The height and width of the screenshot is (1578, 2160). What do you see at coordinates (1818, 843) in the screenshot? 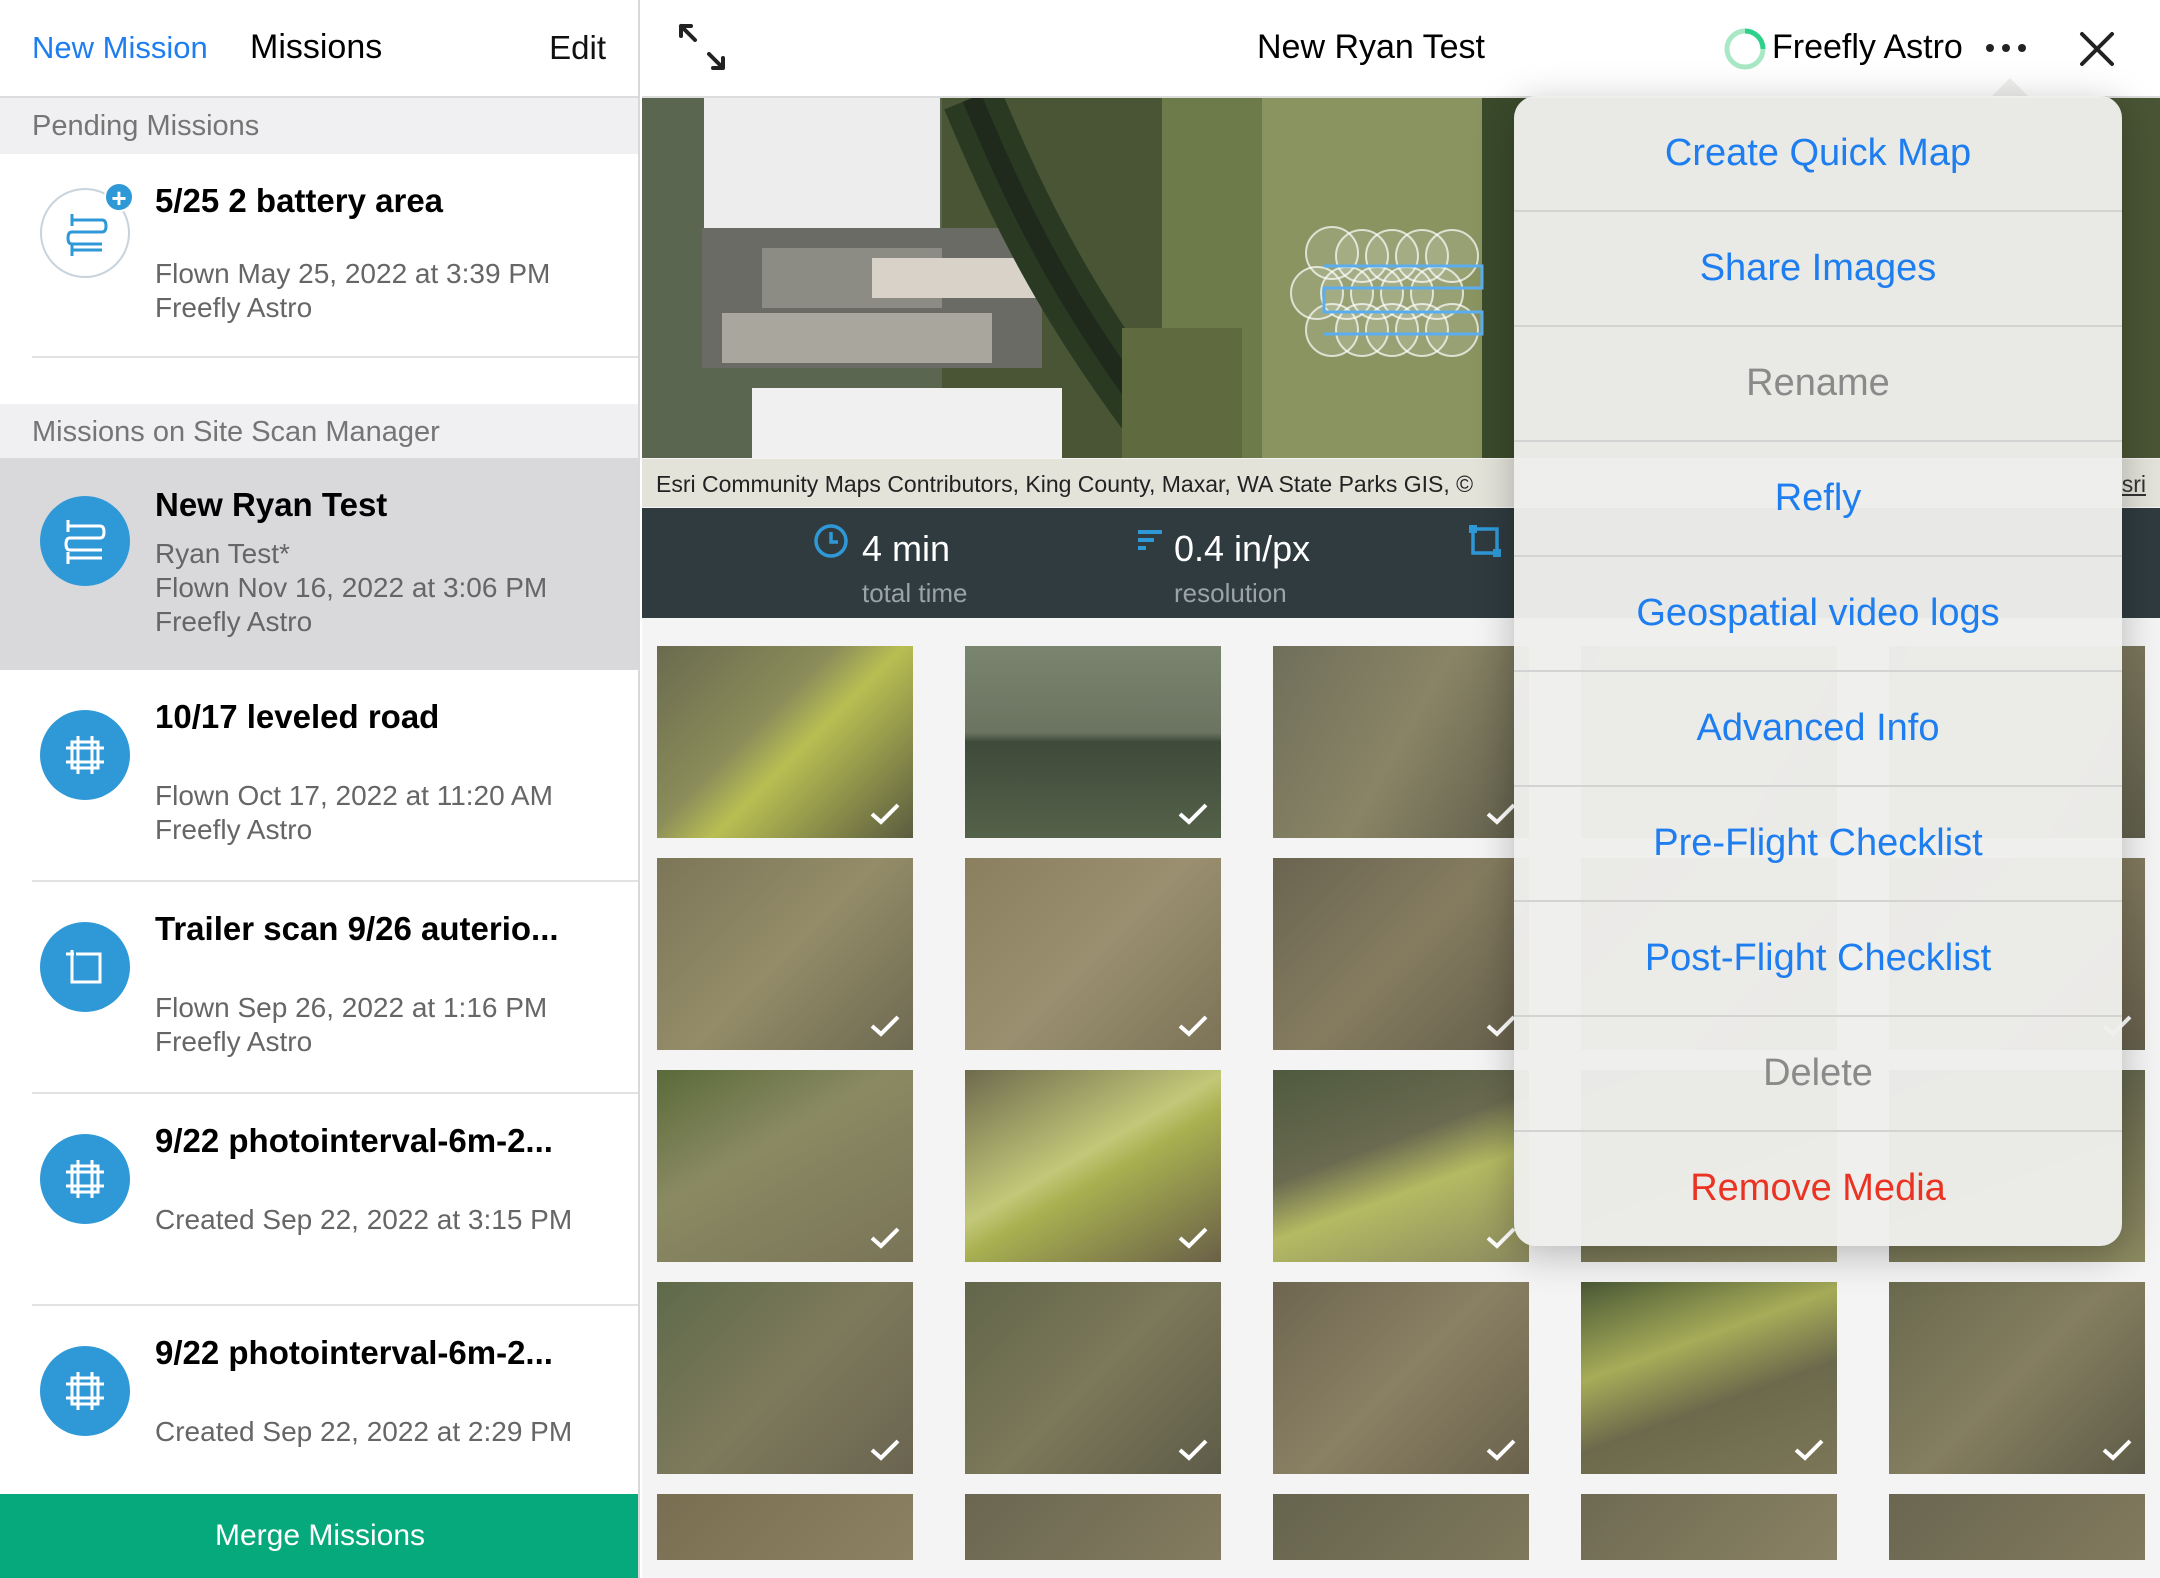
I see `menu-item-pre-flight-checklist: Pre-Flight Checklist` at bounding box center [1818, 843].